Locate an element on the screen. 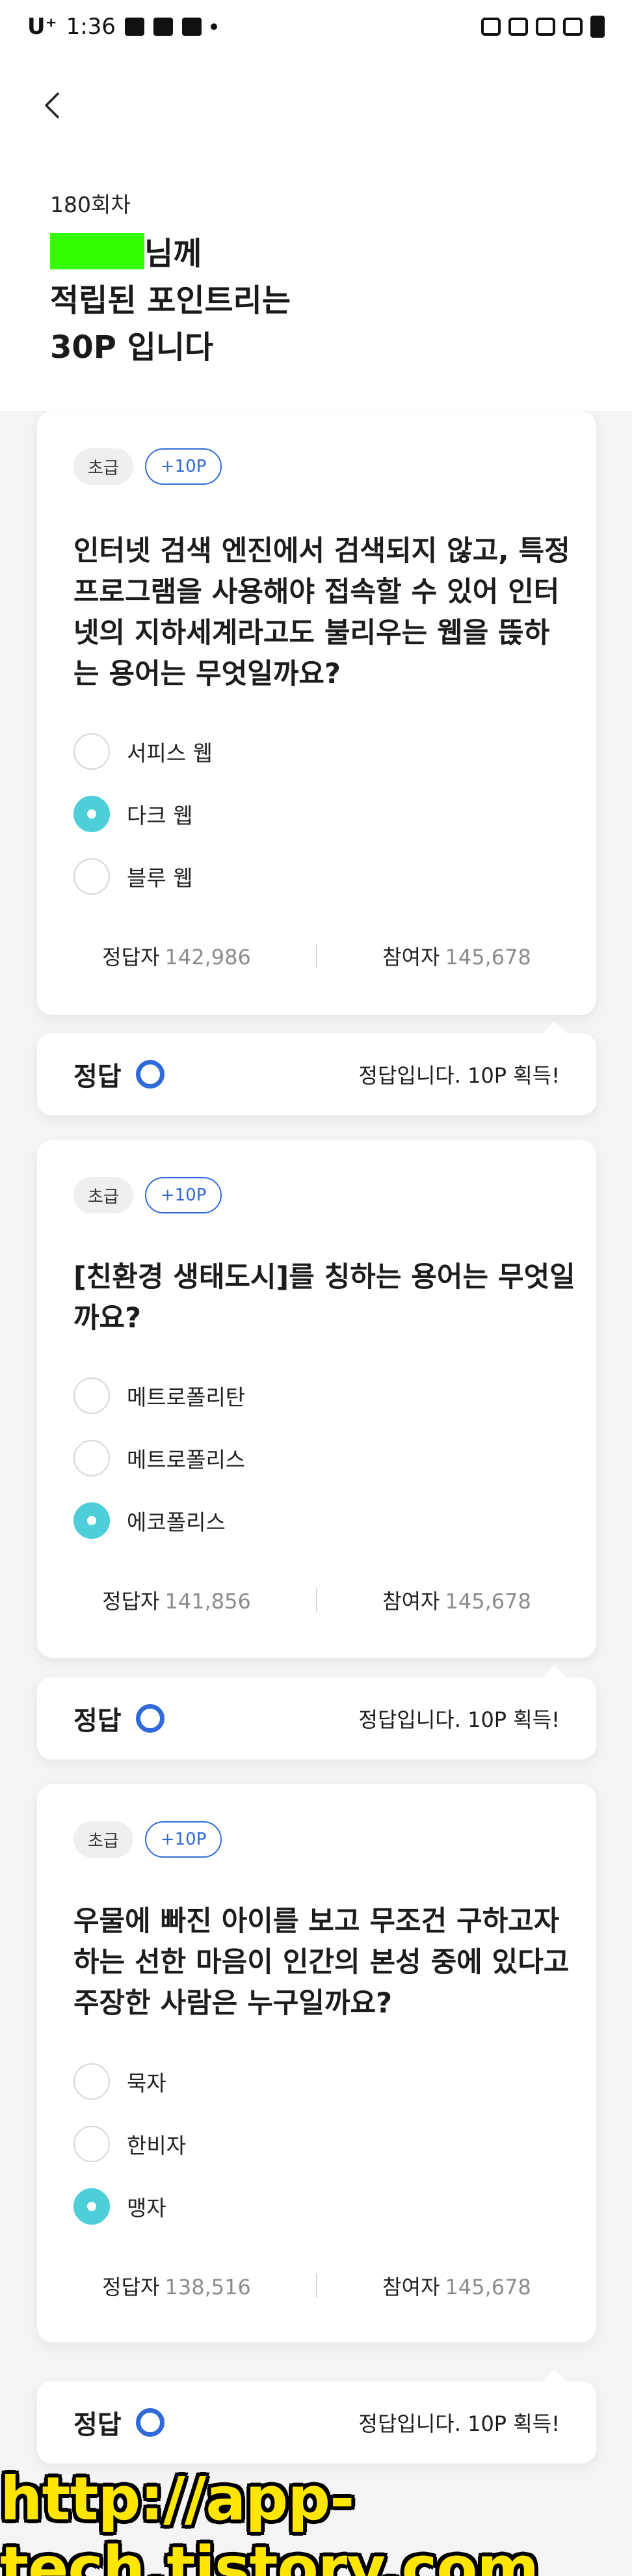 The image size is (632, 2576). option-label: 한비자 is located at coordinates (157, 2145).